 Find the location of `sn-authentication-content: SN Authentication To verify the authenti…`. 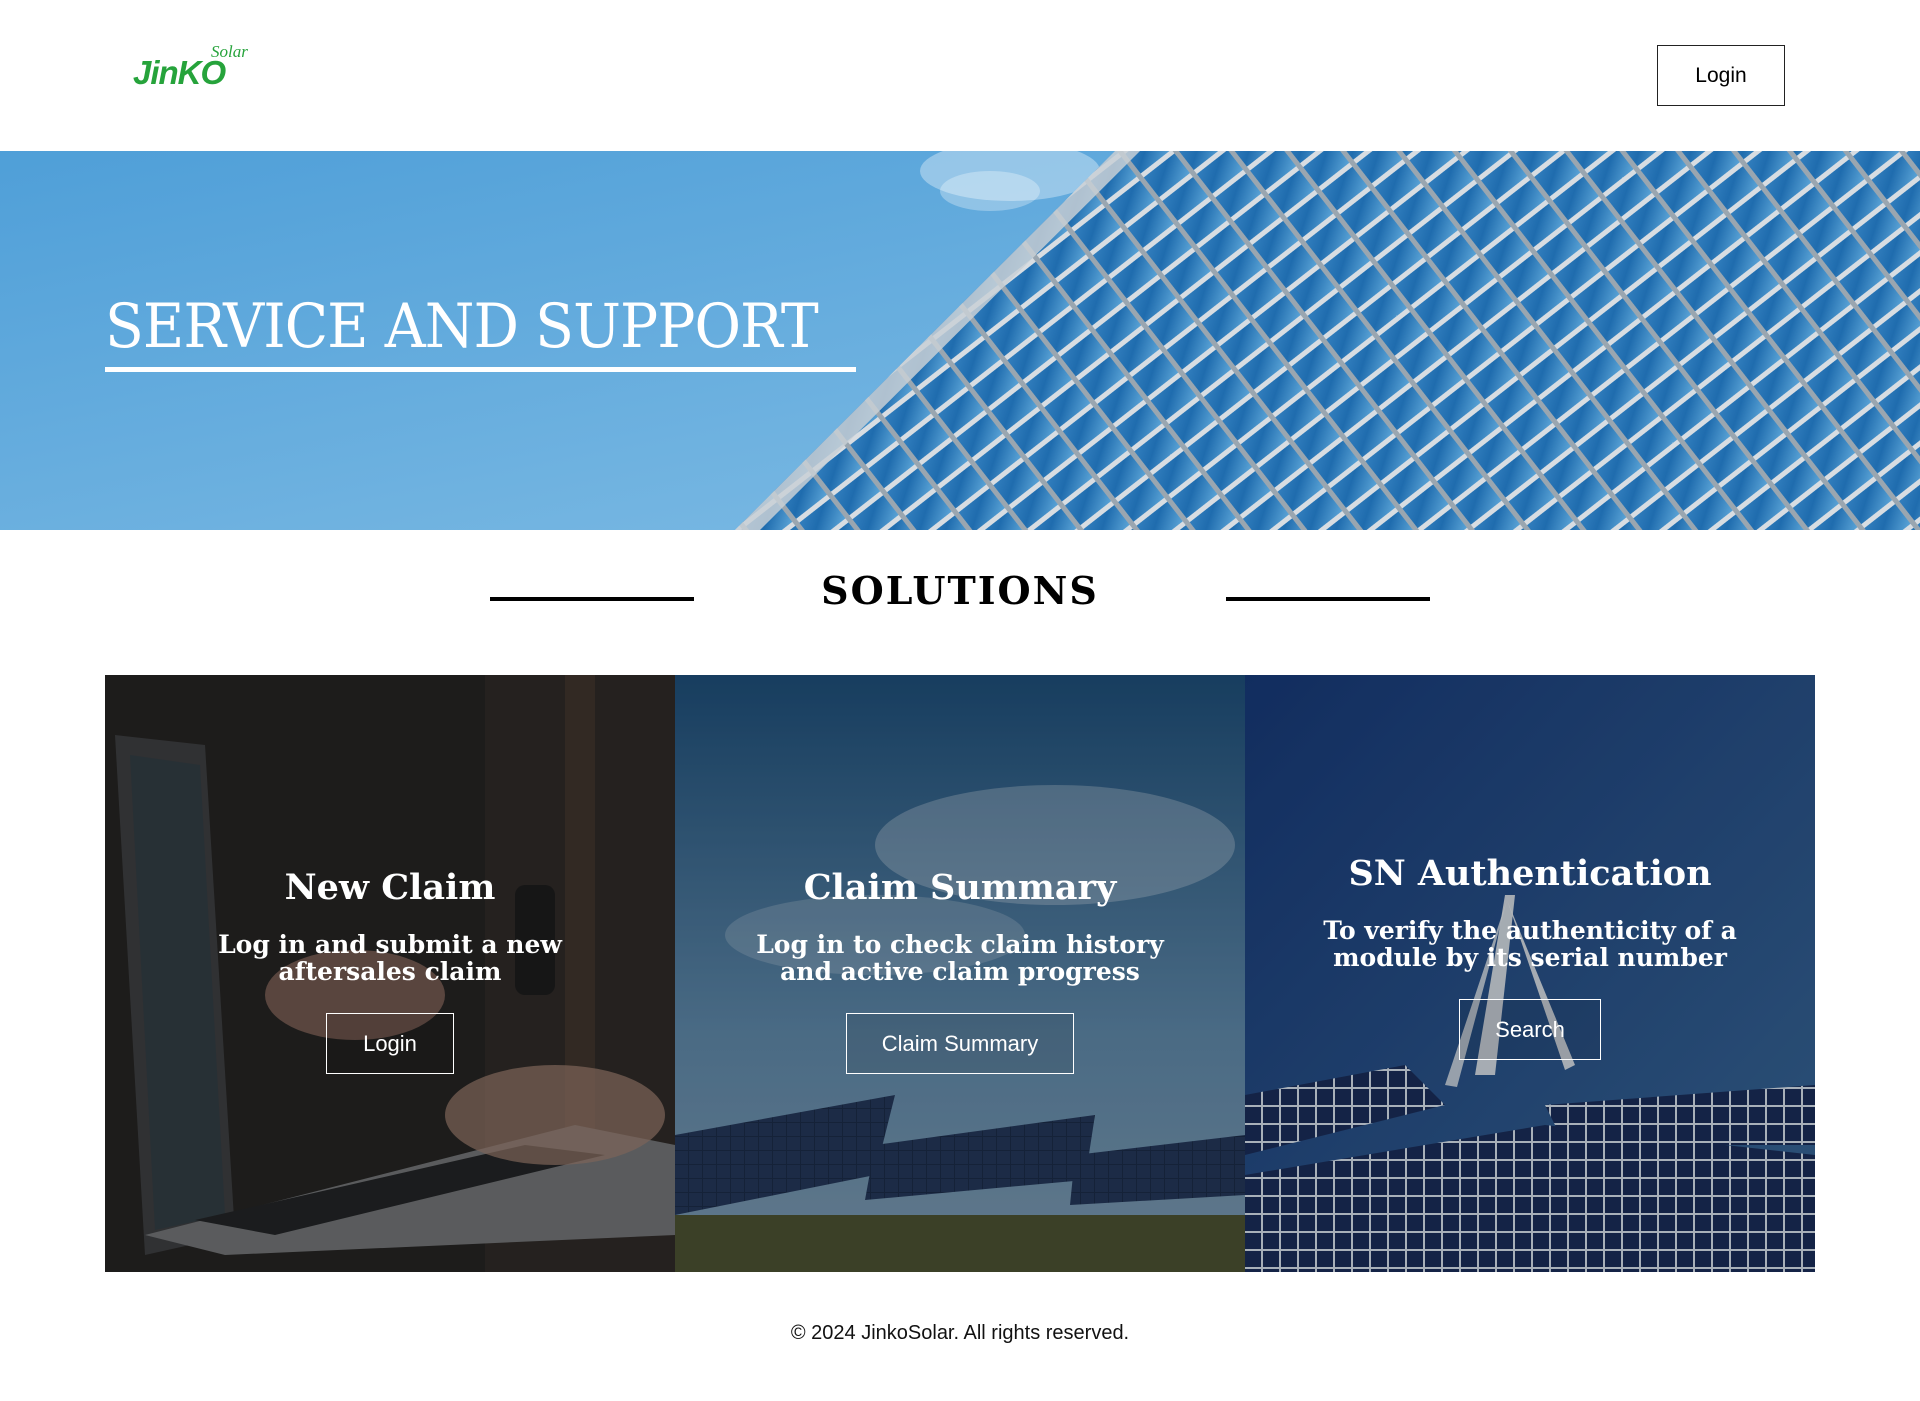

sn-authentication-content: SN Authentication To verify the authenti… is located at coordinates (1530, 956).